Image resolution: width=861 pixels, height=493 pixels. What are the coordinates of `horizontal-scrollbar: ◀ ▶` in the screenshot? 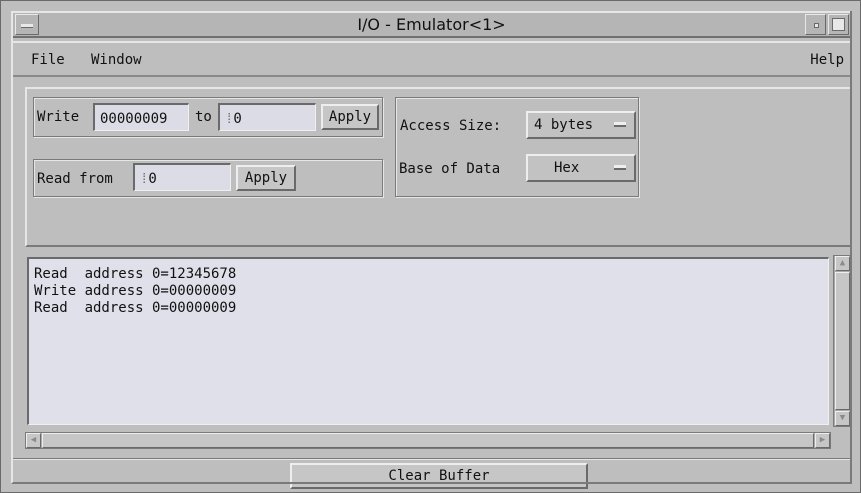 It's located at (428, 440).